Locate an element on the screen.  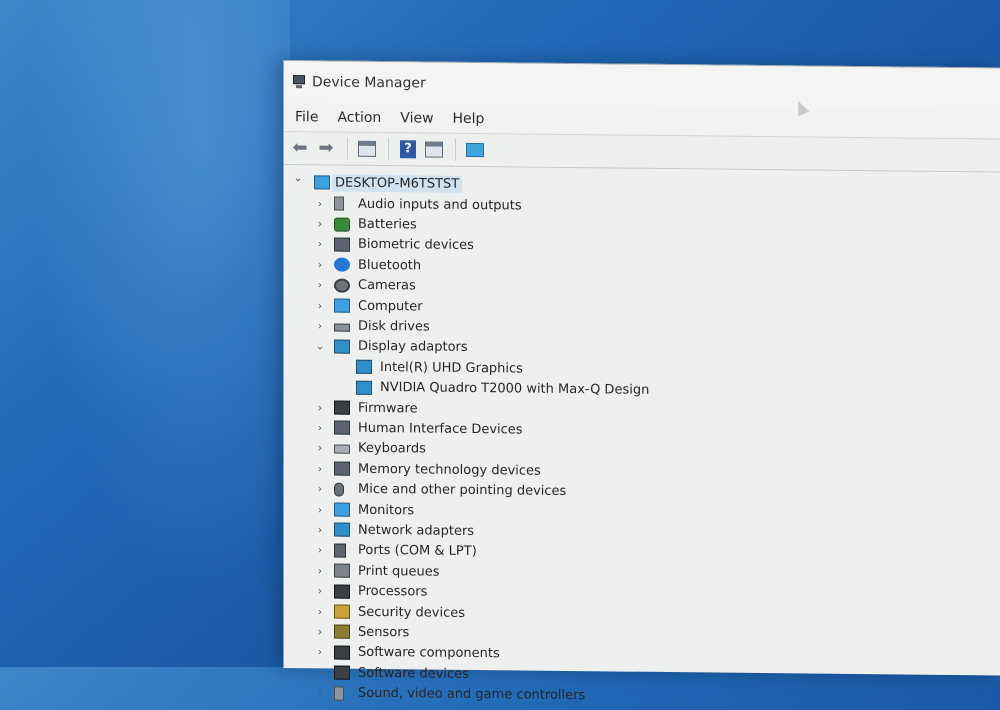
scan-hardware-button is located at coordinates (475, 150).